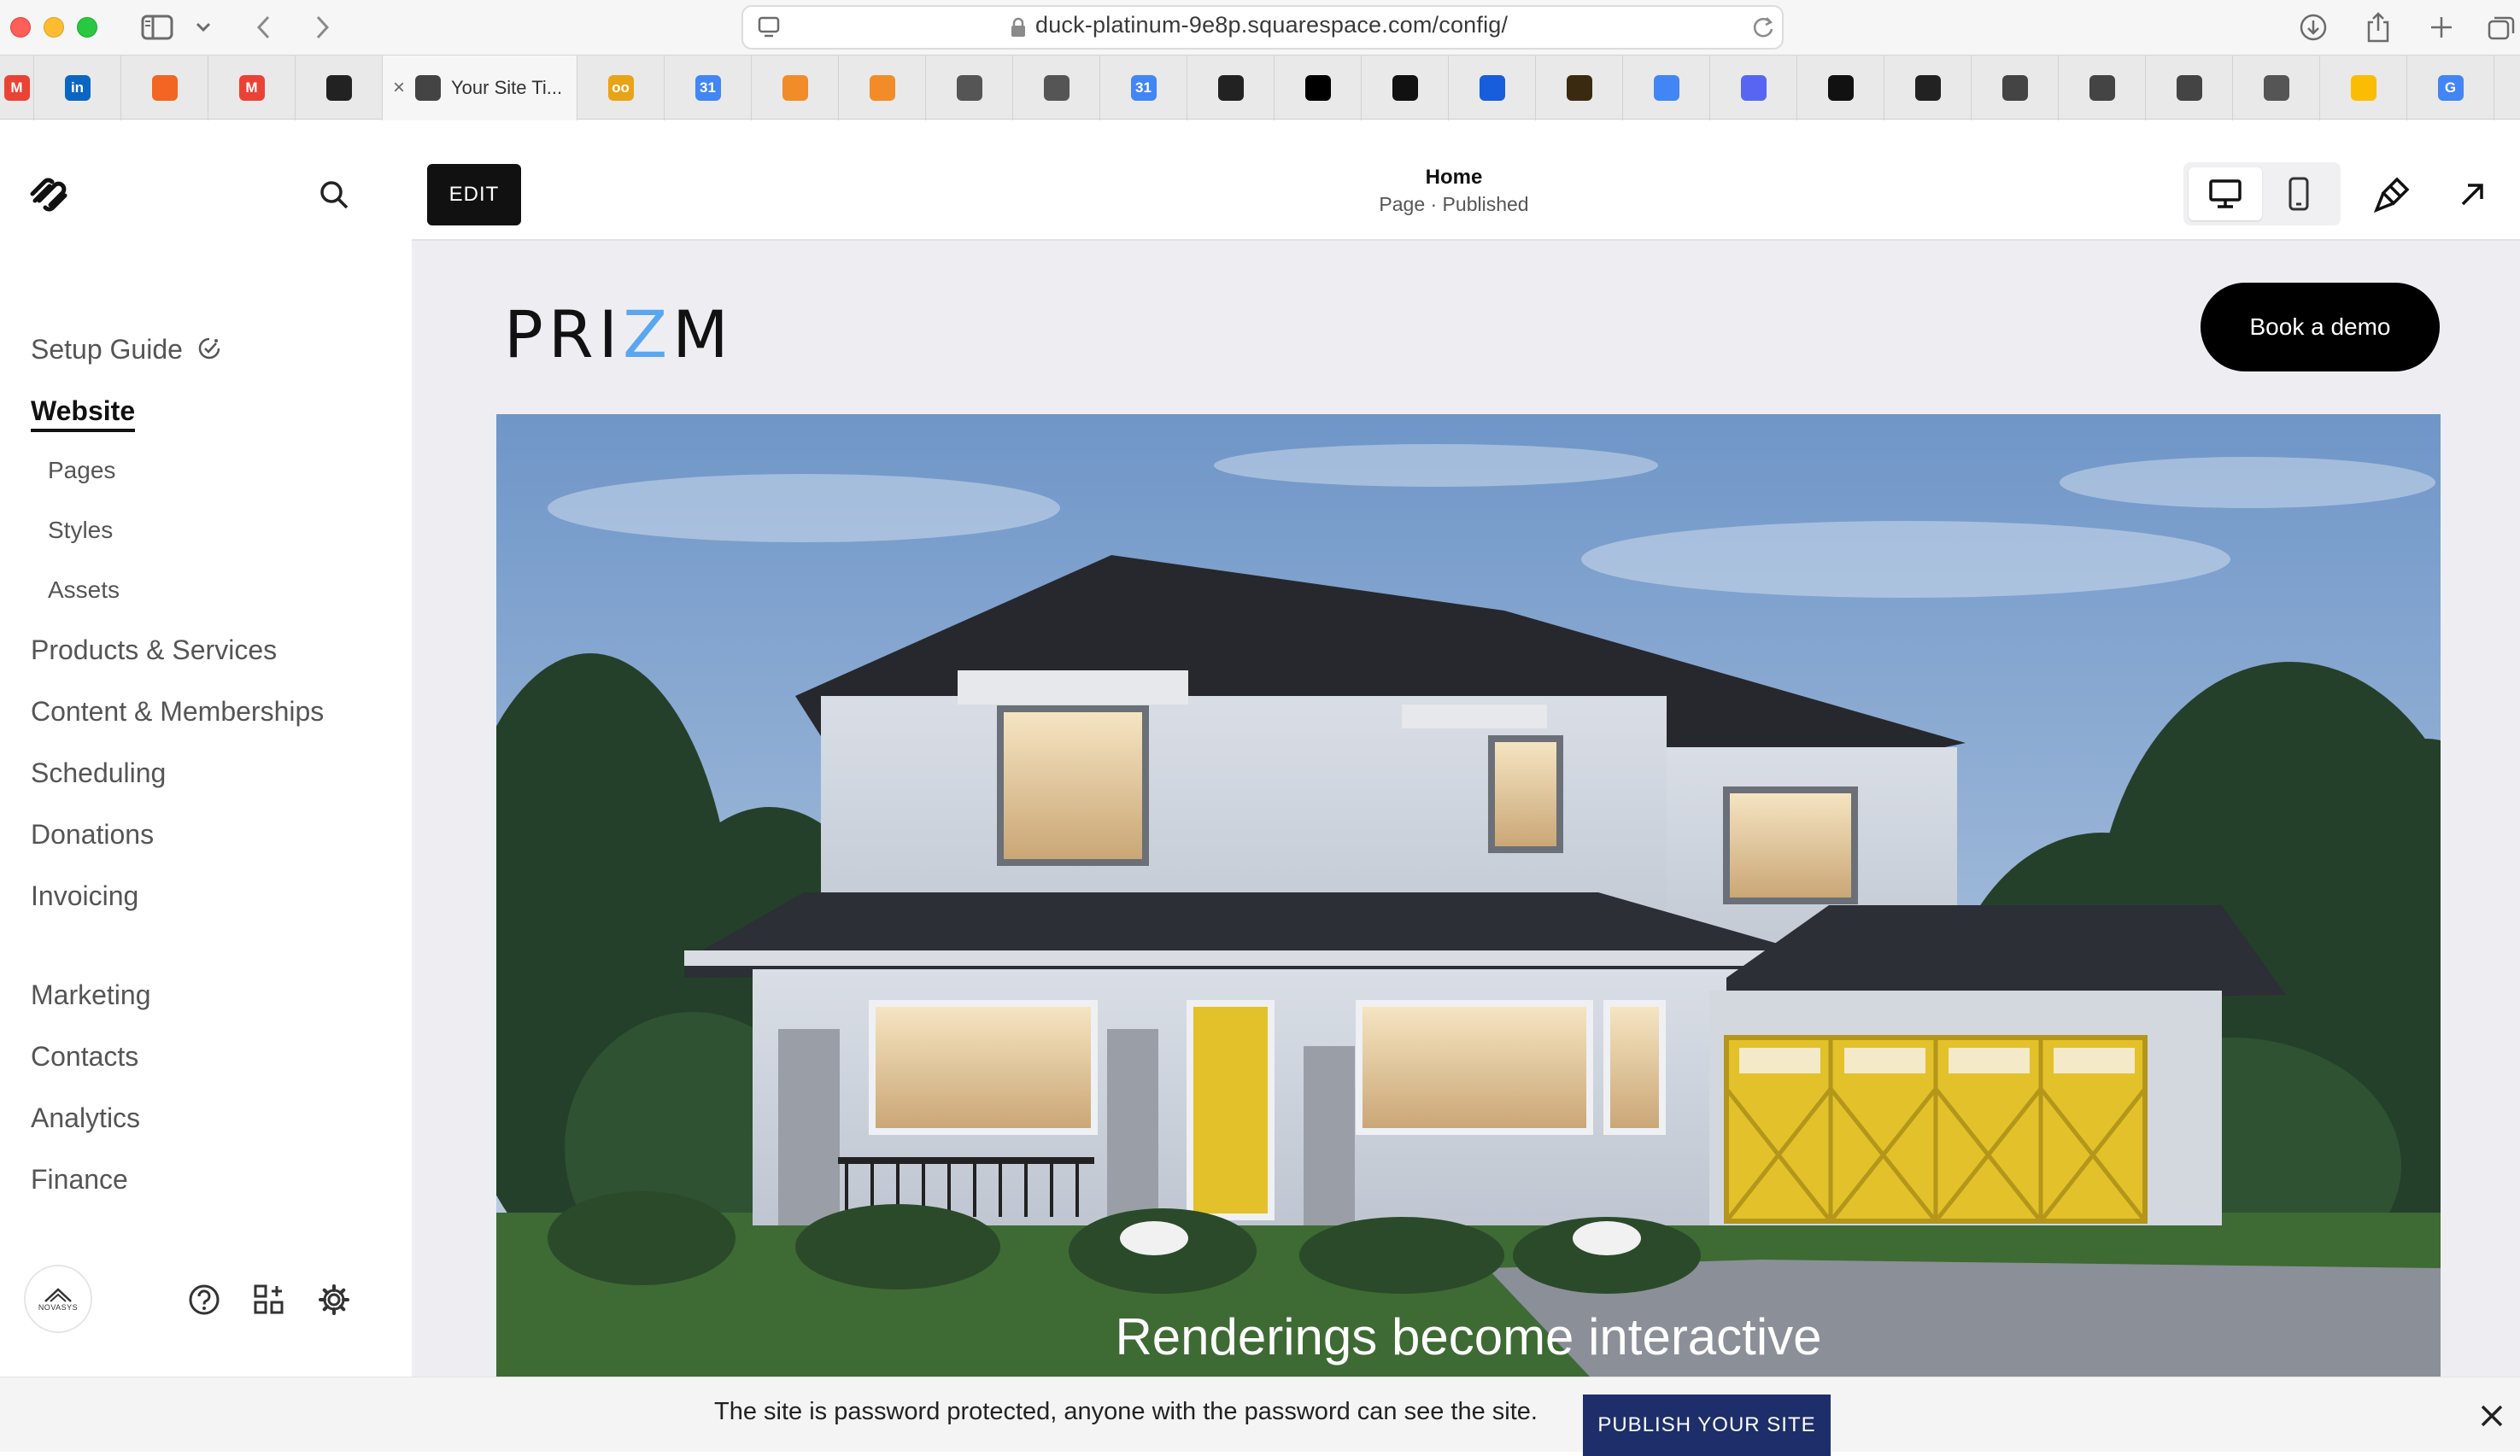  I want to click on forward-icon, so click(323, 27).